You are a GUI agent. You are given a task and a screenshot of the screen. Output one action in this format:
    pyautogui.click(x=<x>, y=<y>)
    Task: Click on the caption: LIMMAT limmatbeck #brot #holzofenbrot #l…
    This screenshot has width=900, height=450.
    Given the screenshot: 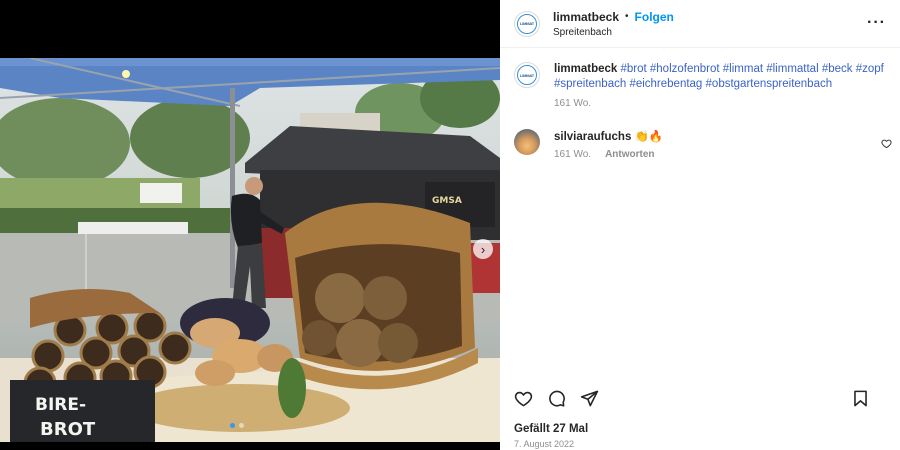 What is the action you would take?
    pyautogui.click(x=700, y=86)
    